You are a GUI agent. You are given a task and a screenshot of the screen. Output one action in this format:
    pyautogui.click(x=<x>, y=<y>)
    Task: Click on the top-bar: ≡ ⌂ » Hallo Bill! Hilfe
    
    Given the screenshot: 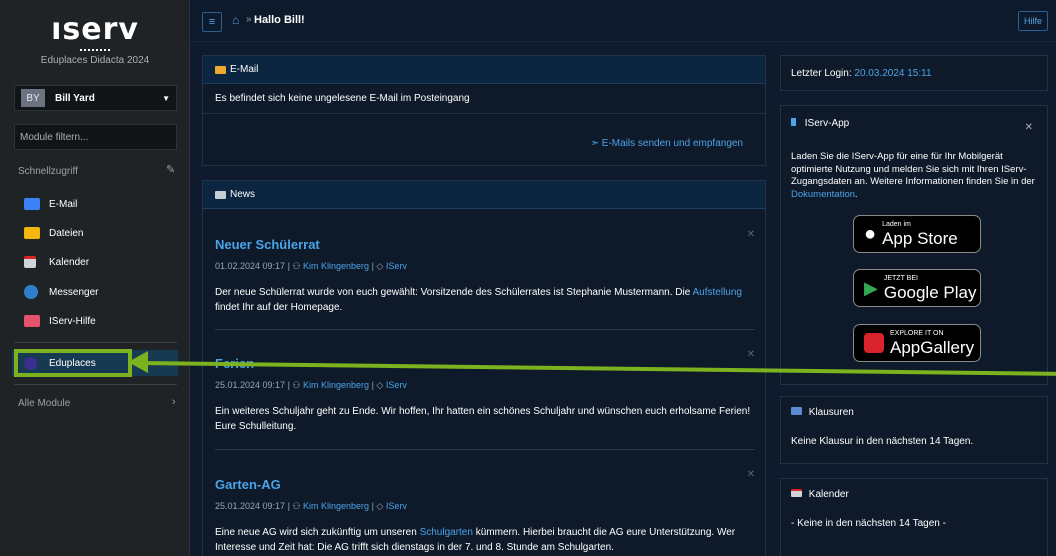 What is the action you would take?
    pyautogui.click(x=623, y=21)
    